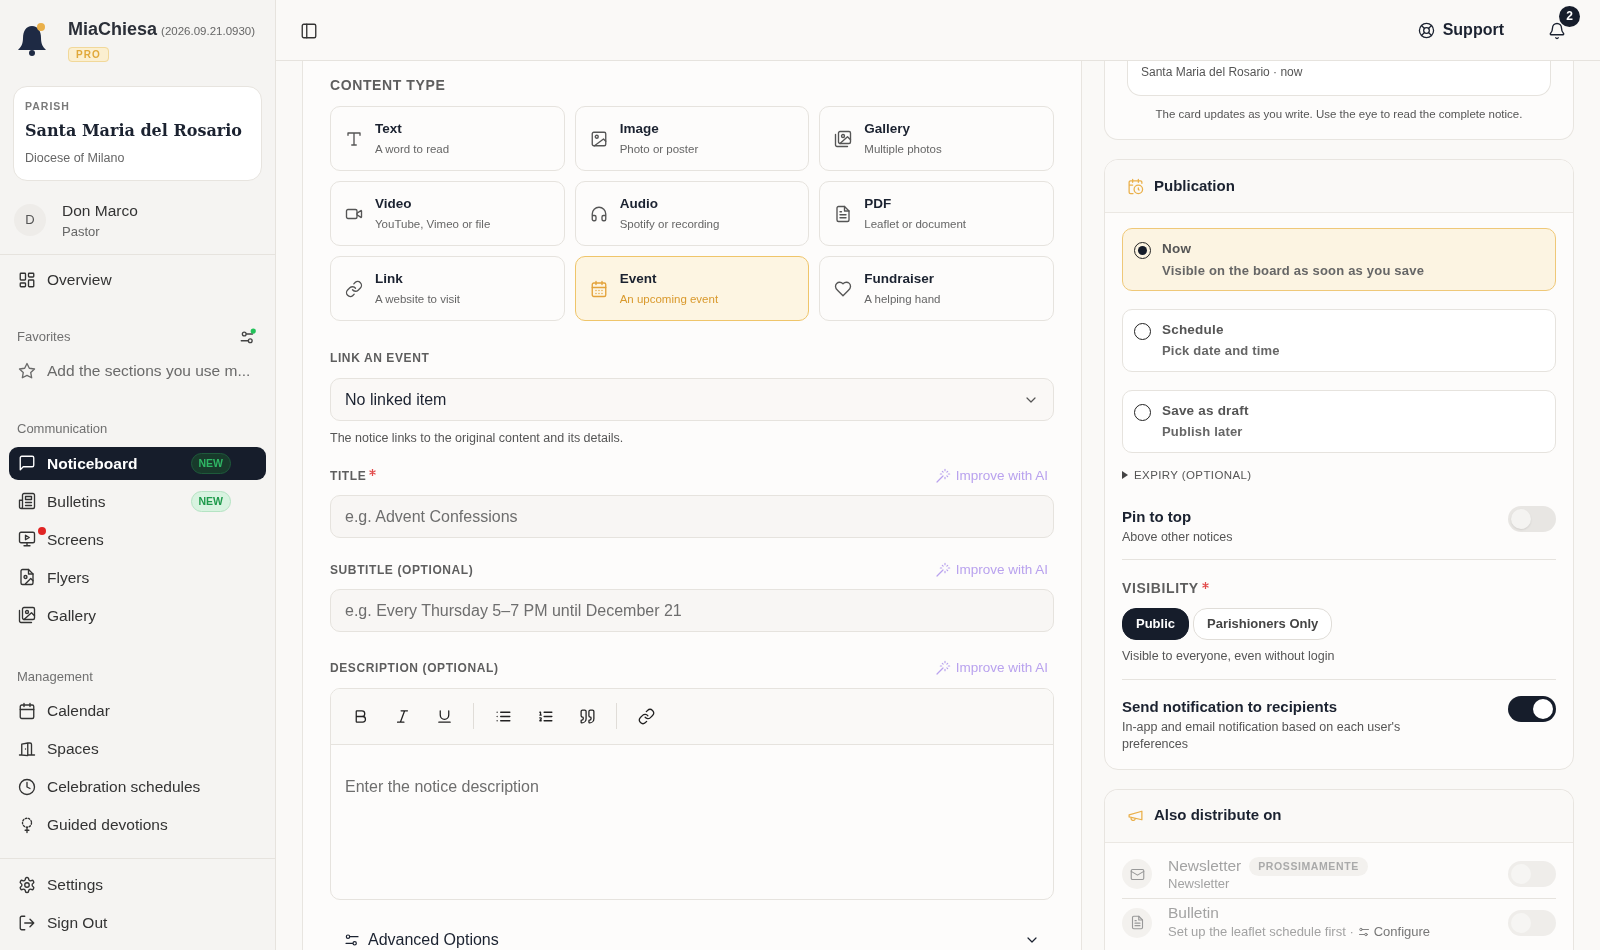  I want to click on field-label: VISIBILITY, so click(1339, 588).